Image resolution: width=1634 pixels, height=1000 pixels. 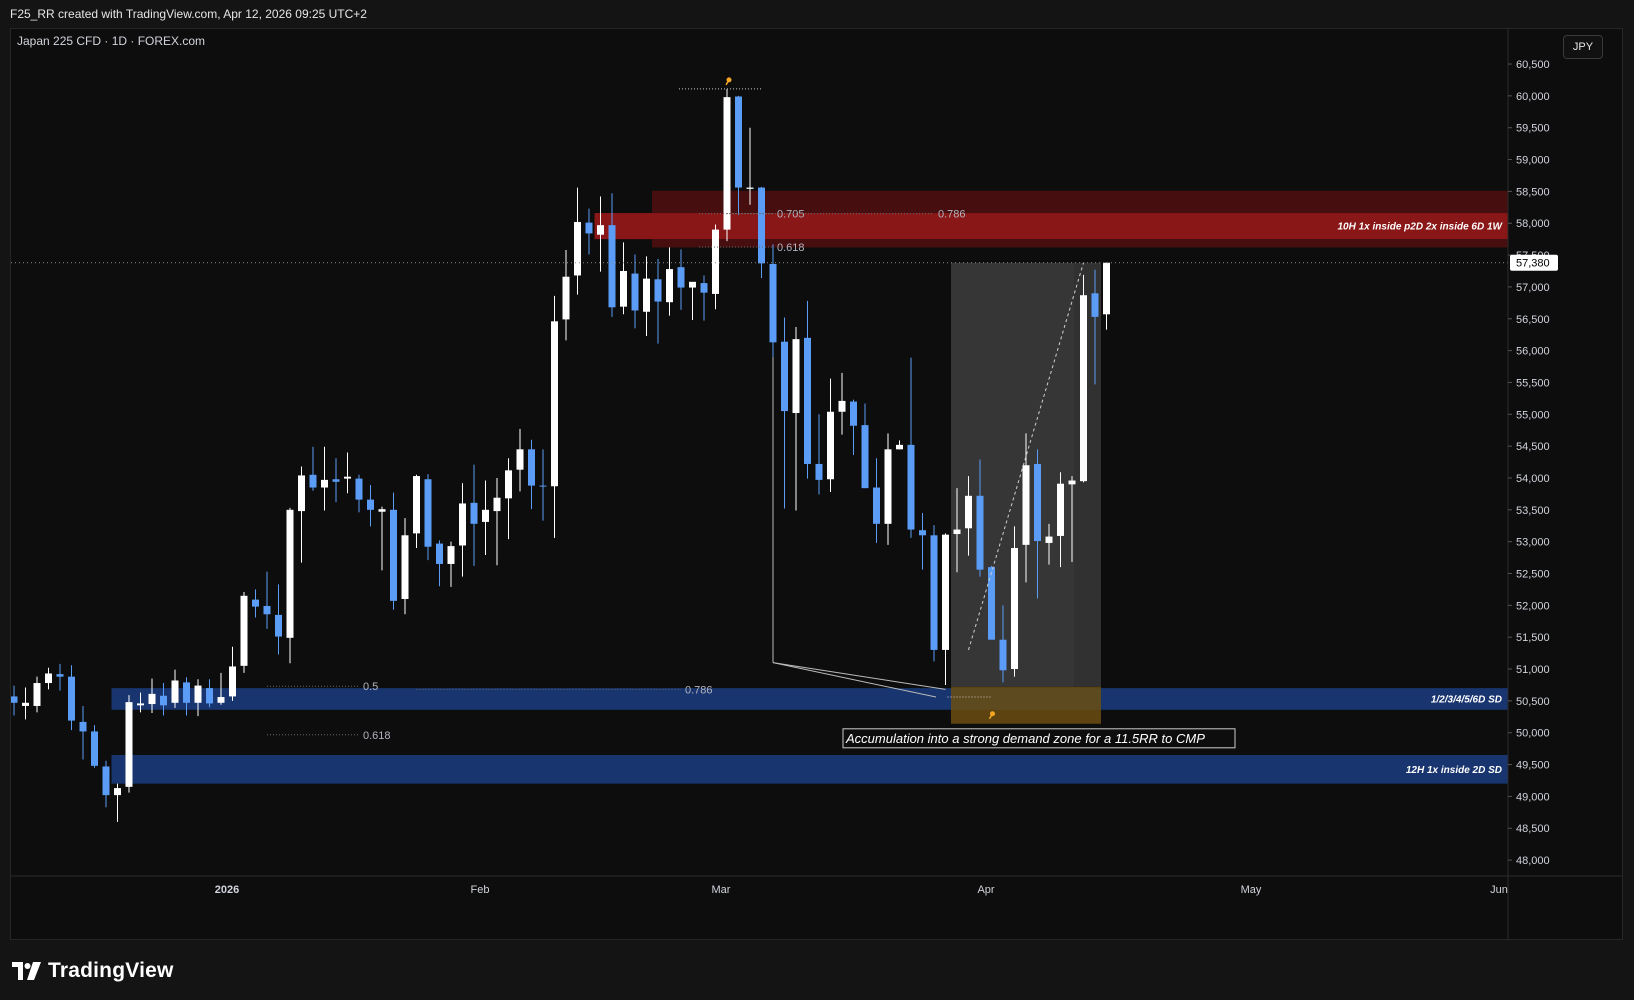 I want to click on price-tick-label: 51,000, so click(x=1533, y=670).